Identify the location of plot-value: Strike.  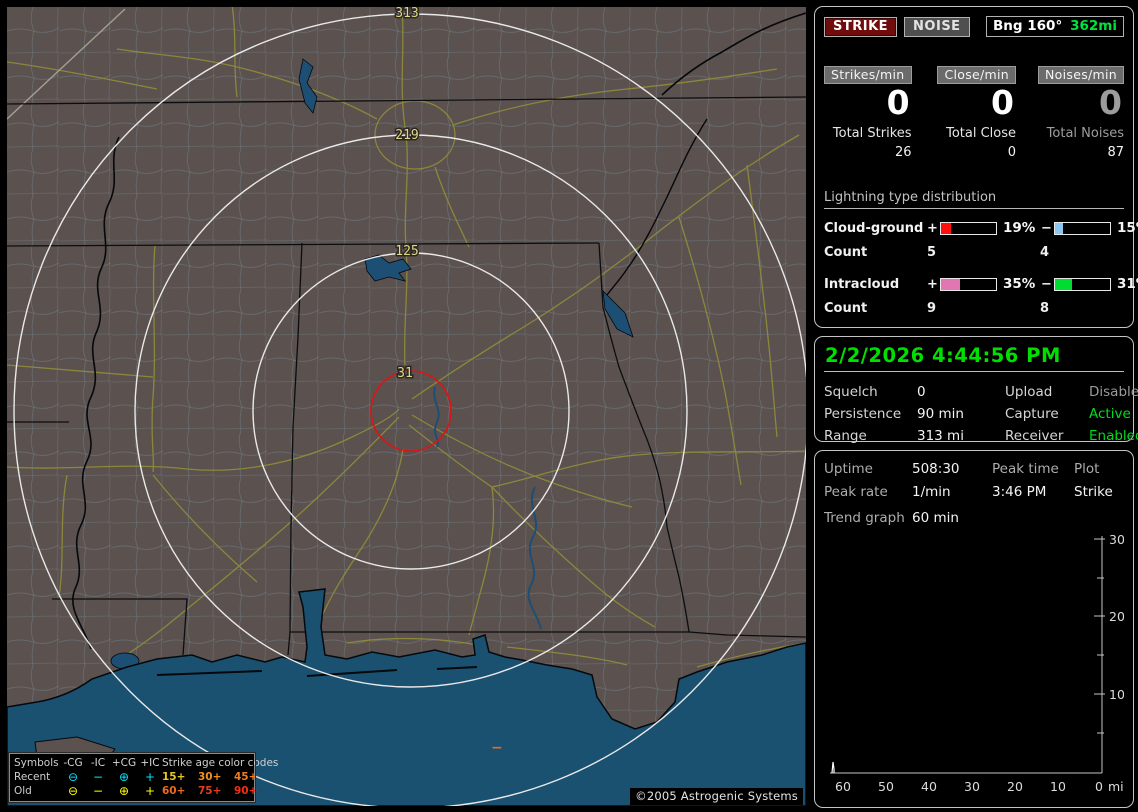
(1093, 492).